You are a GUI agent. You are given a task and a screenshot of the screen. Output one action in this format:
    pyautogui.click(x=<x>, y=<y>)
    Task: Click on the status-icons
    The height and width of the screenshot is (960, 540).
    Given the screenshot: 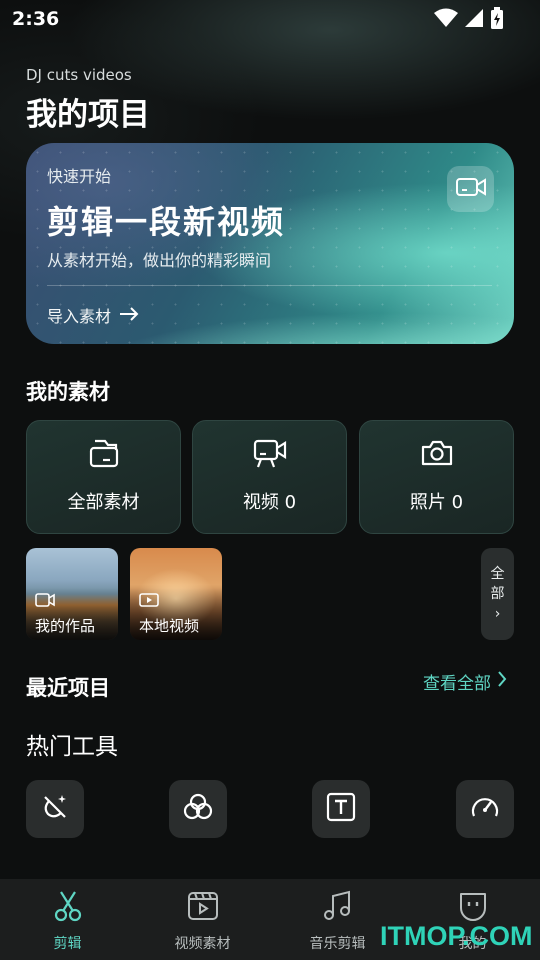 What is the action you would take?
    pyautogui.click(x=469, y=18)
    